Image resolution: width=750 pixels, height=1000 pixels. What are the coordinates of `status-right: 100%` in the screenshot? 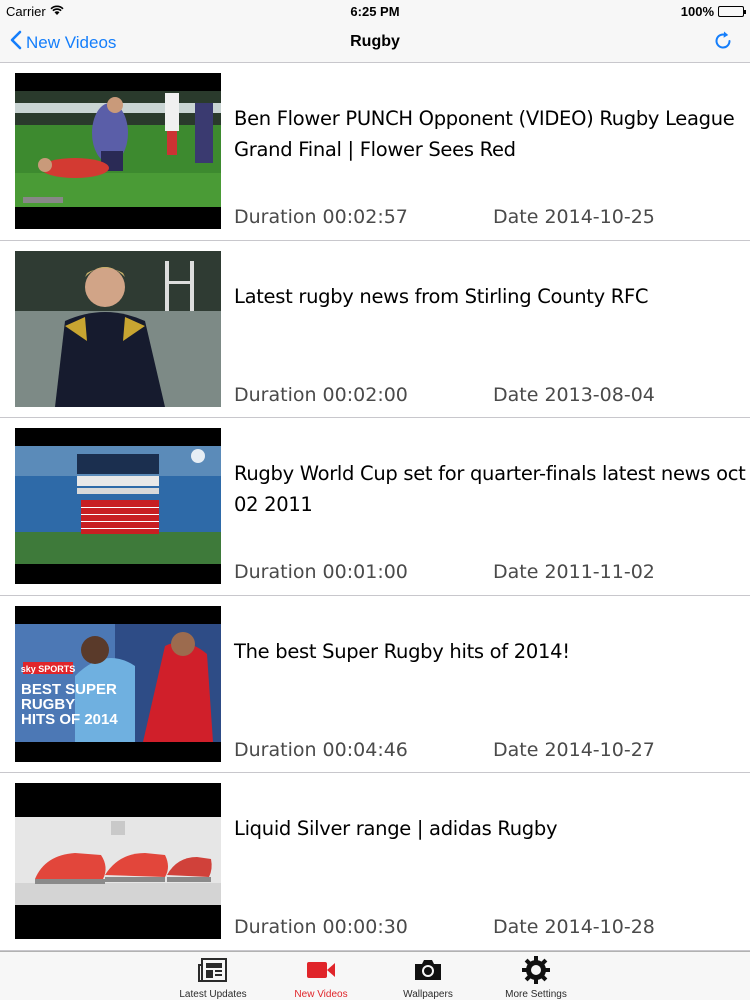 It's located at (713, 11).